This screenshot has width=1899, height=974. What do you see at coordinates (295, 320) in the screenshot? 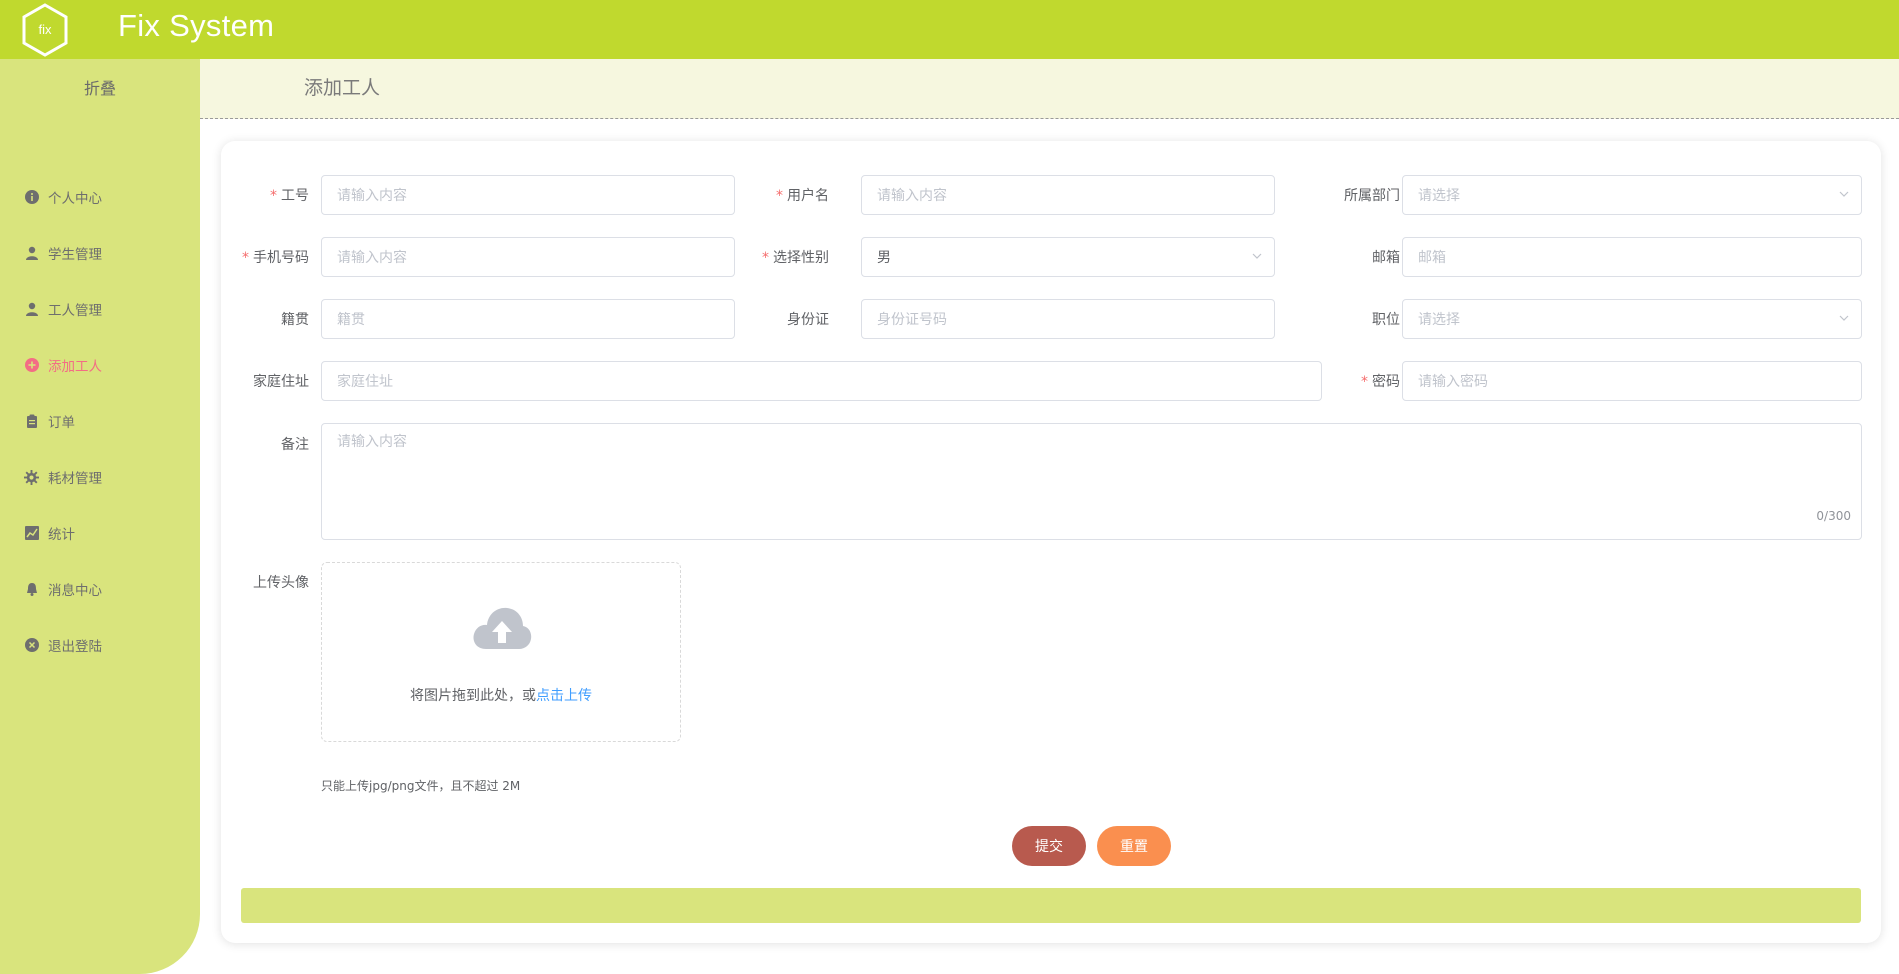
I see `hometown-label: 籍贯` at bounding box center [295, 320].